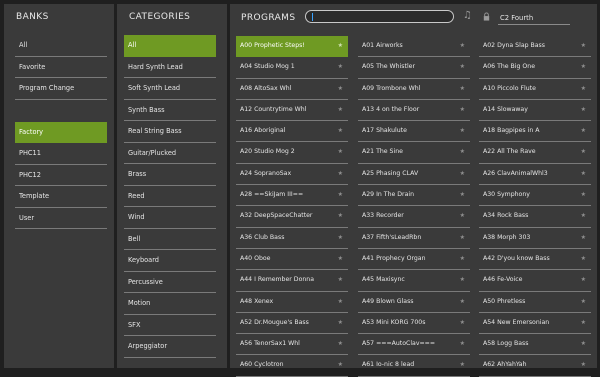 This screenshot has height=377, width=600. Describe the element at coordinates (170, 89) in the screenshot. I see `category-item: Soft Synth Lead` at that location.